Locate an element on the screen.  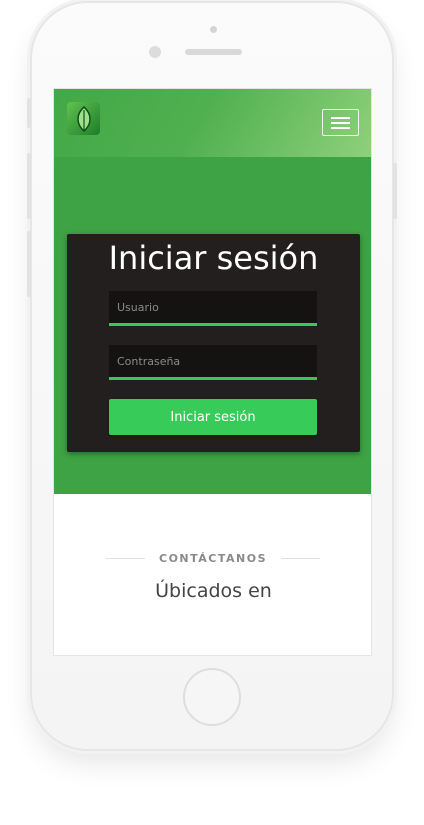
leaf-icon-graphic is located at coordinates (83, 118).